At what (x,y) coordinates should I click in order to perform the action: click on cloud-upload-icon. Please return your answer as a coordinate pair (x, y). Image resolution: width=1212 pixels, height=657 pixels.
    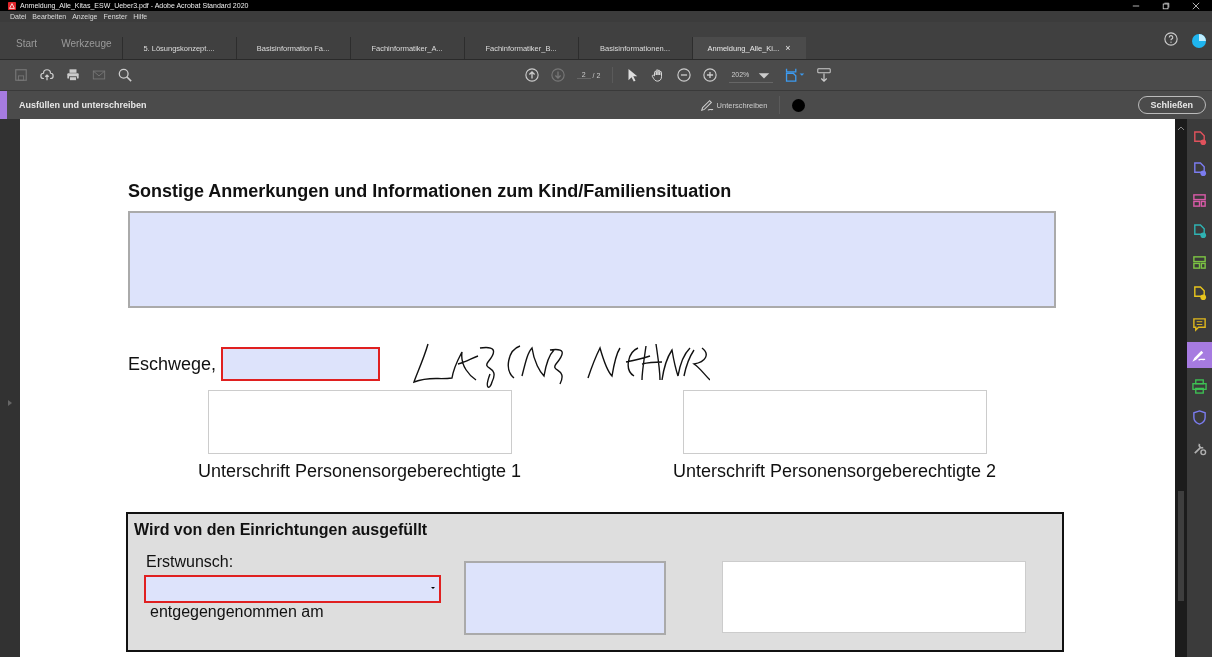
    Looking at the image, I should click on (47, 75).